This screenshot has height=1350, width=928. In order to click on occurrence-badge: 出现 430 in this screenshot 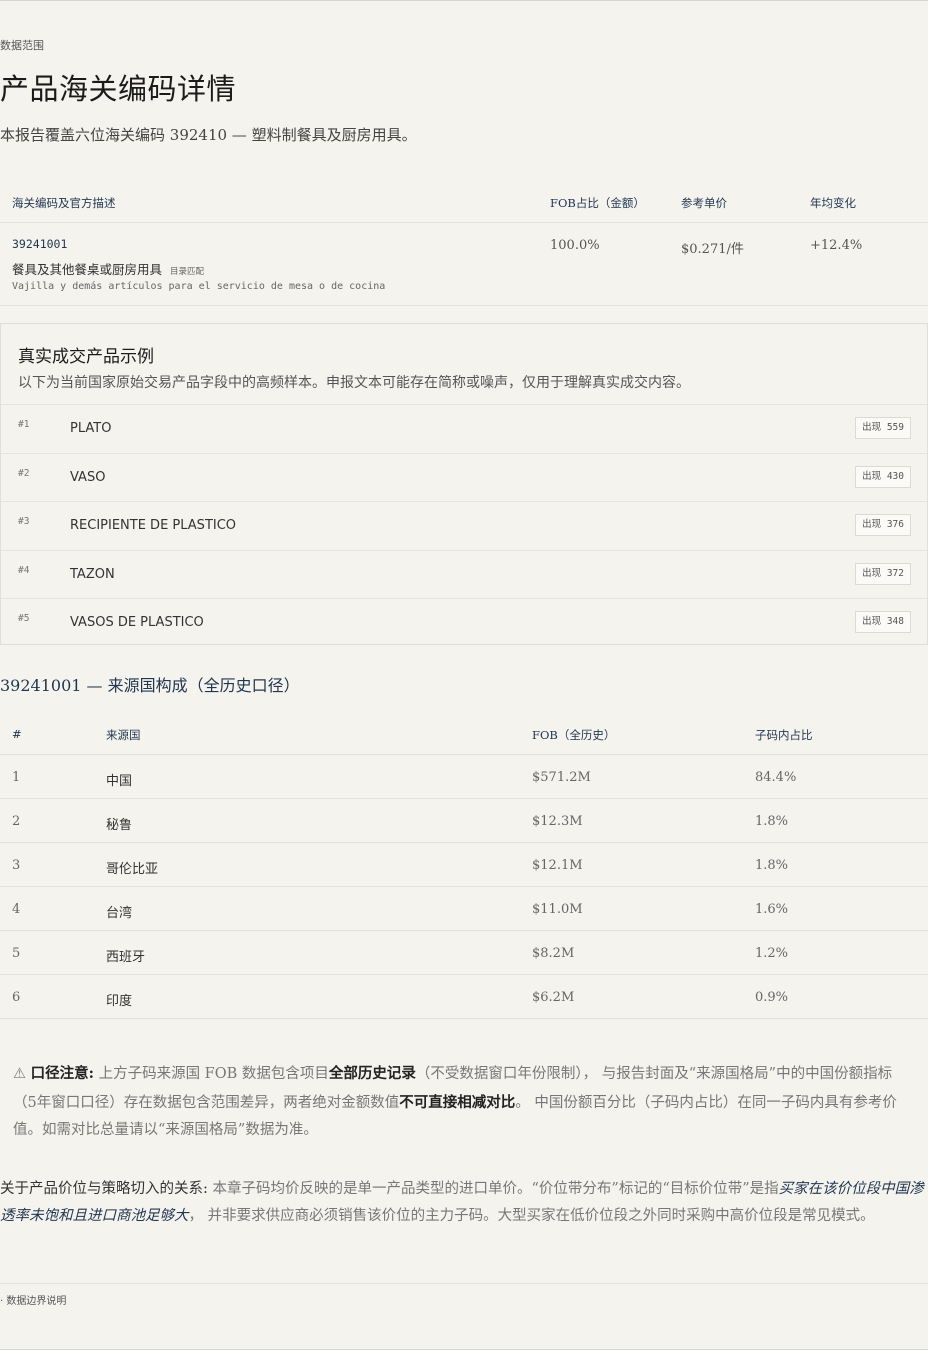, I will do `click(883, 476)`.